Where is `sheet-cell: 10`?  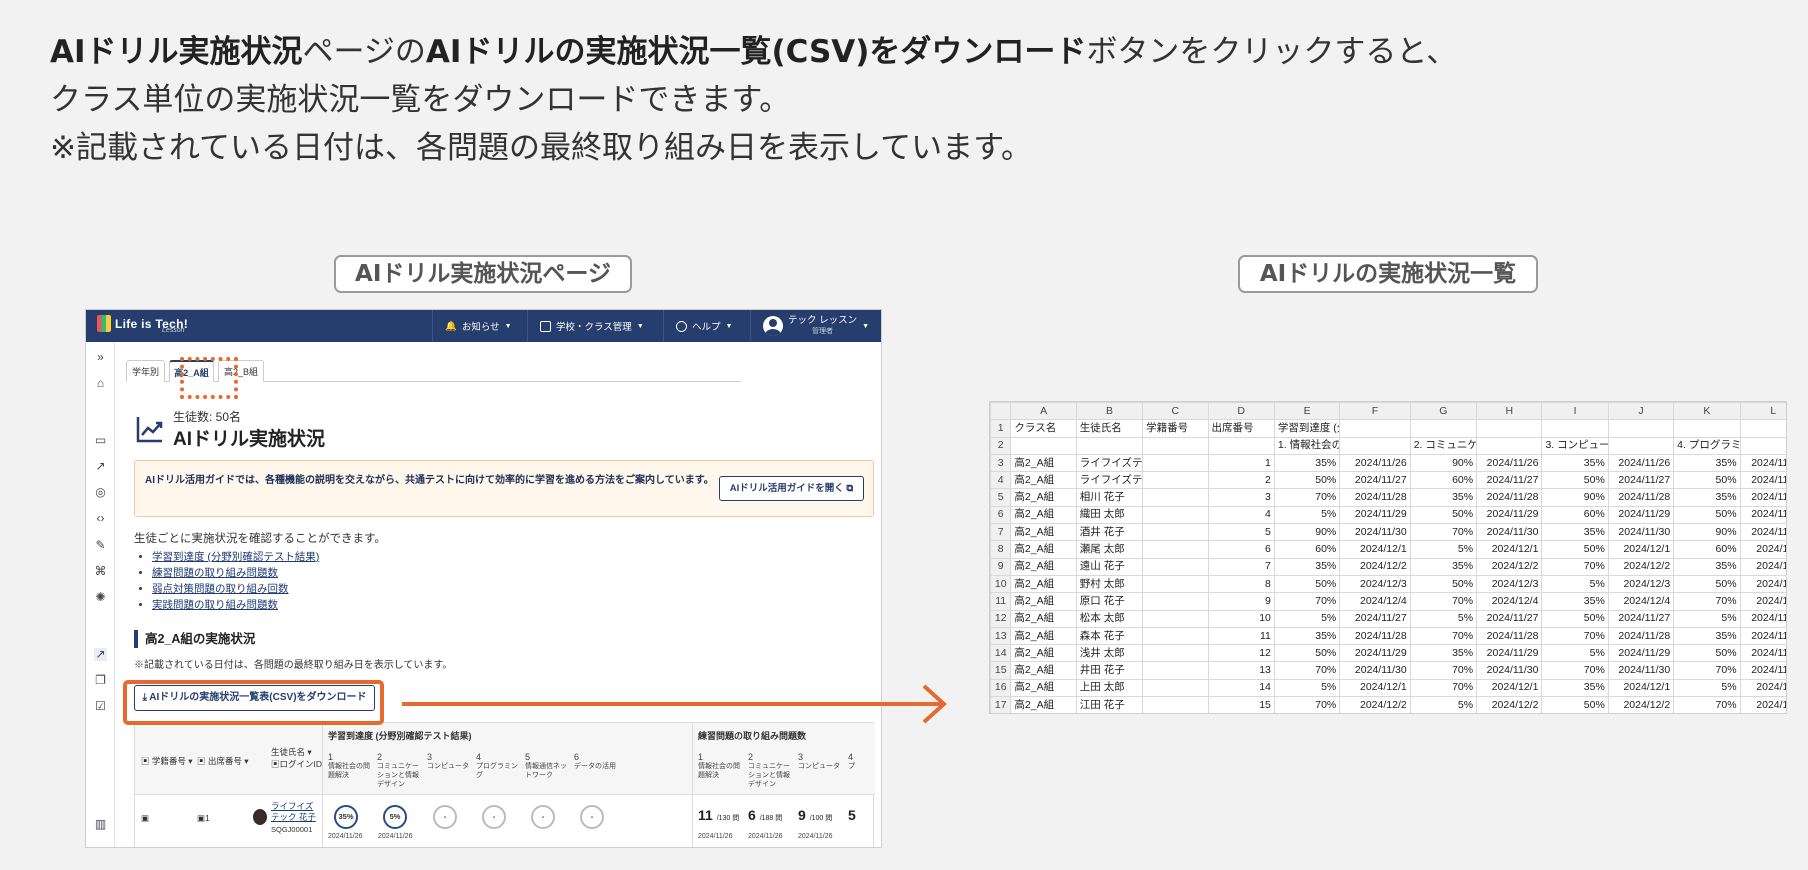
sheet-cell: 10 is located at coordinates (1241, 618).